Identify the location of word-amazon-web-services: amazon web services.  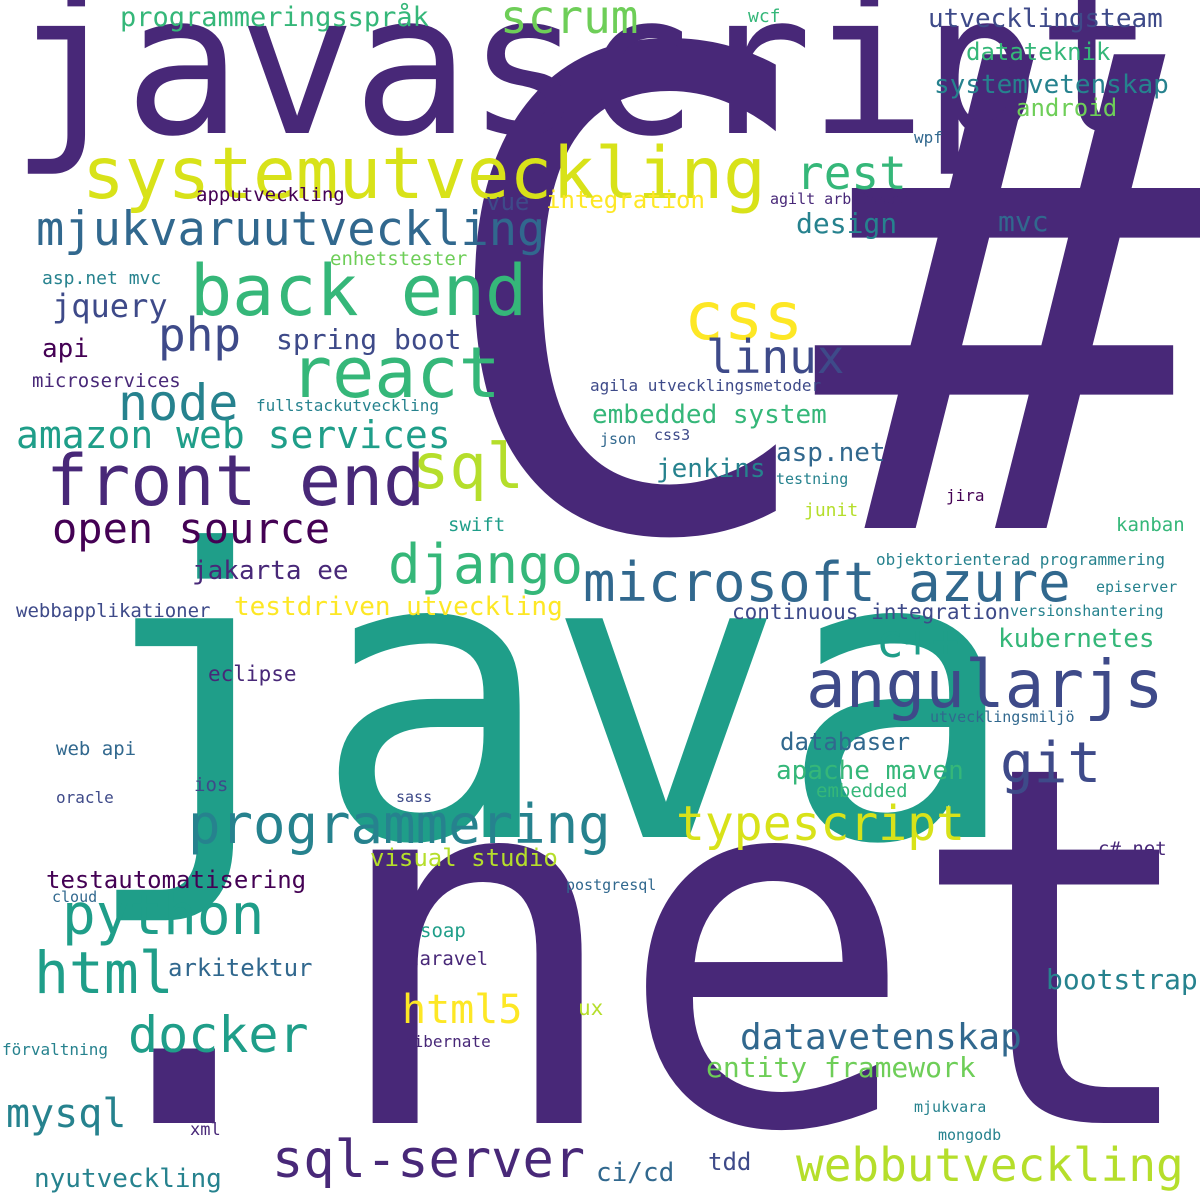
(233, 435).